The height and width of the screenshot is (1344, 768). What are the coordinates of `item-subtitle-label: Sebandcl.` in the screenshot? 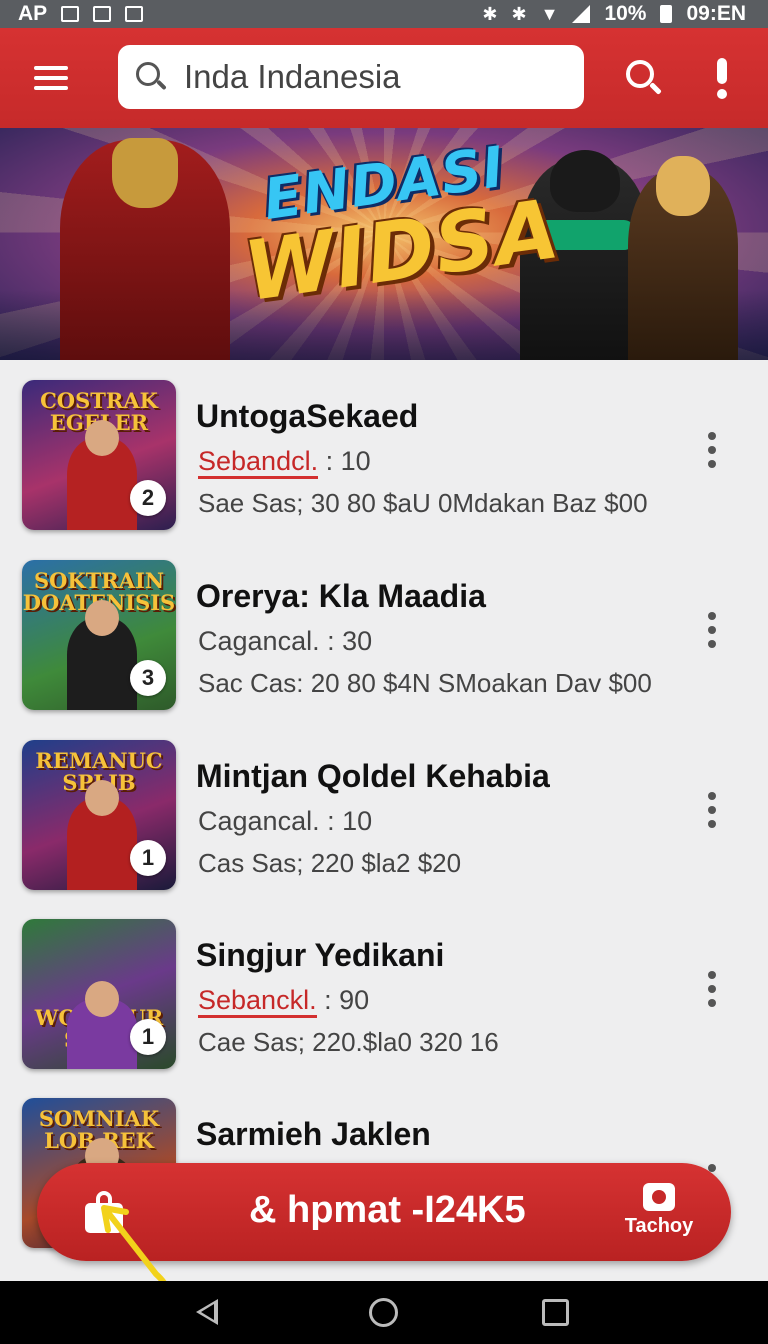 It's located at (258, 462).